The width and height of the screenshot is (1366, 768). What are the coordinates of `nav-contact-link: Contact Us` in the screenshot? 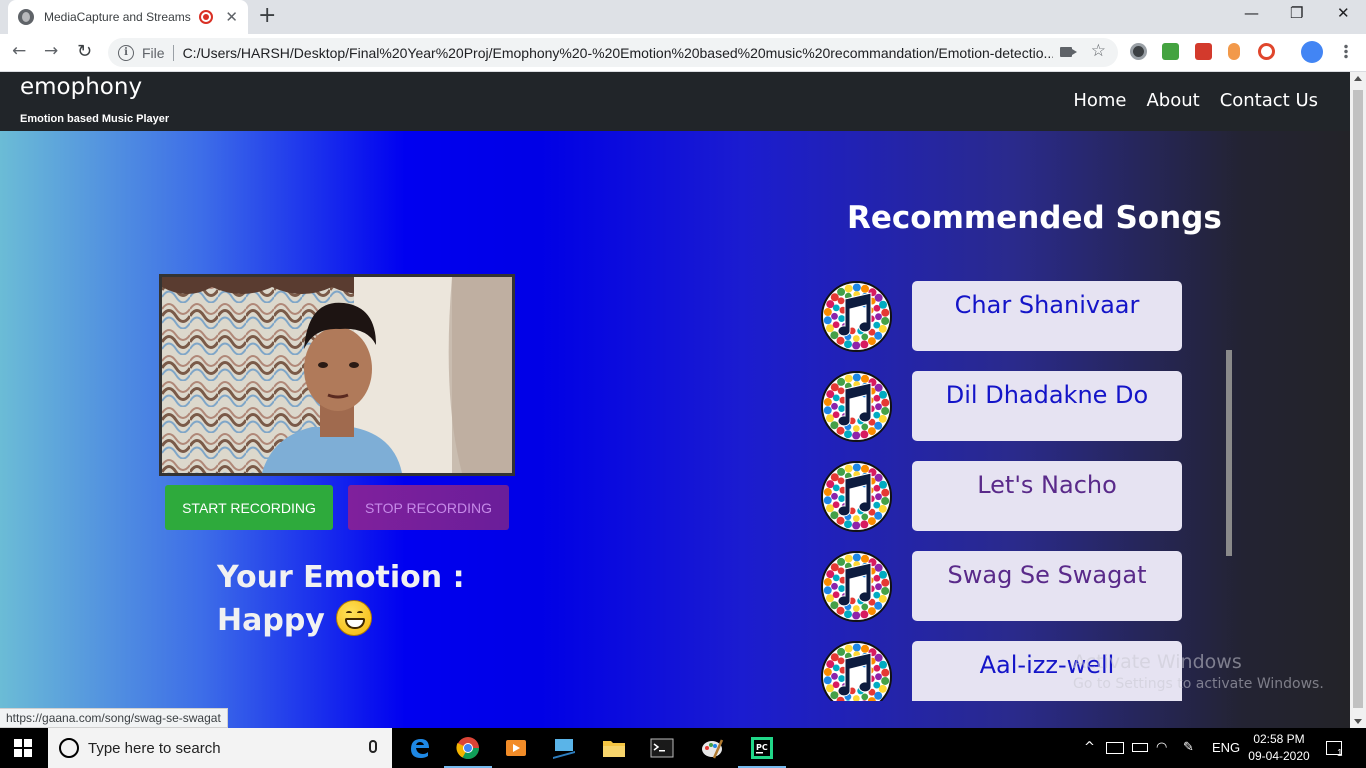 It's located at (1269, 100).